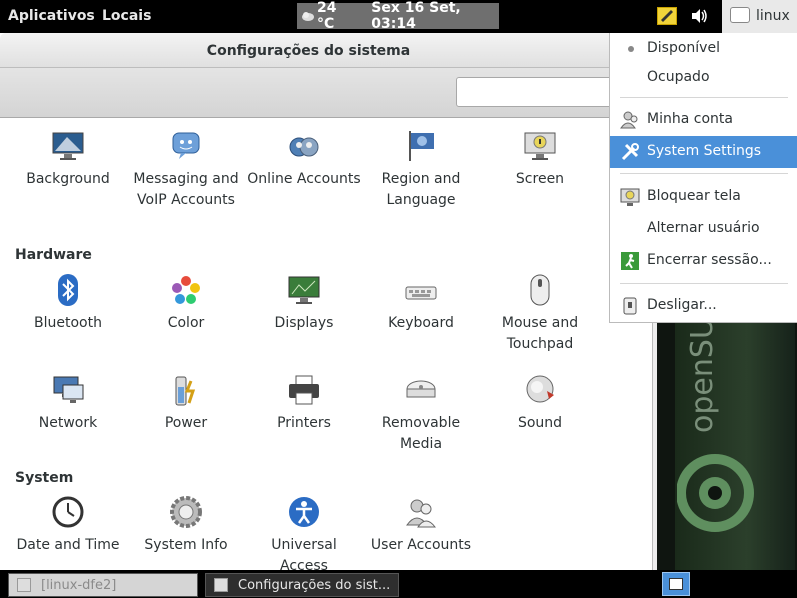 This screenshot has width=797, height=598. I want to click on places-menu: Locais, so click(126, 16).